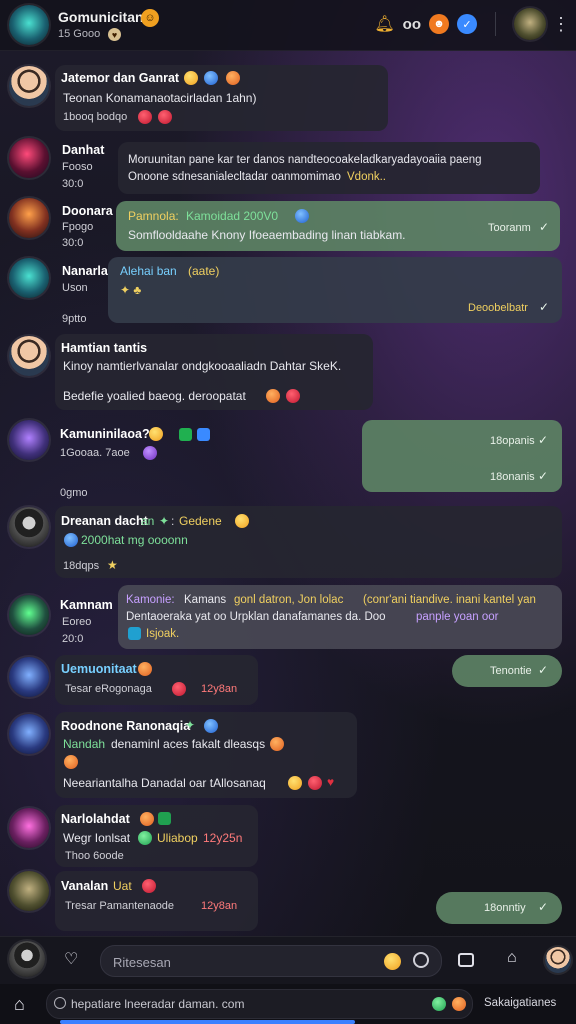  I want to click on message-text: Wegr Ionlsat, so click(97, 838).